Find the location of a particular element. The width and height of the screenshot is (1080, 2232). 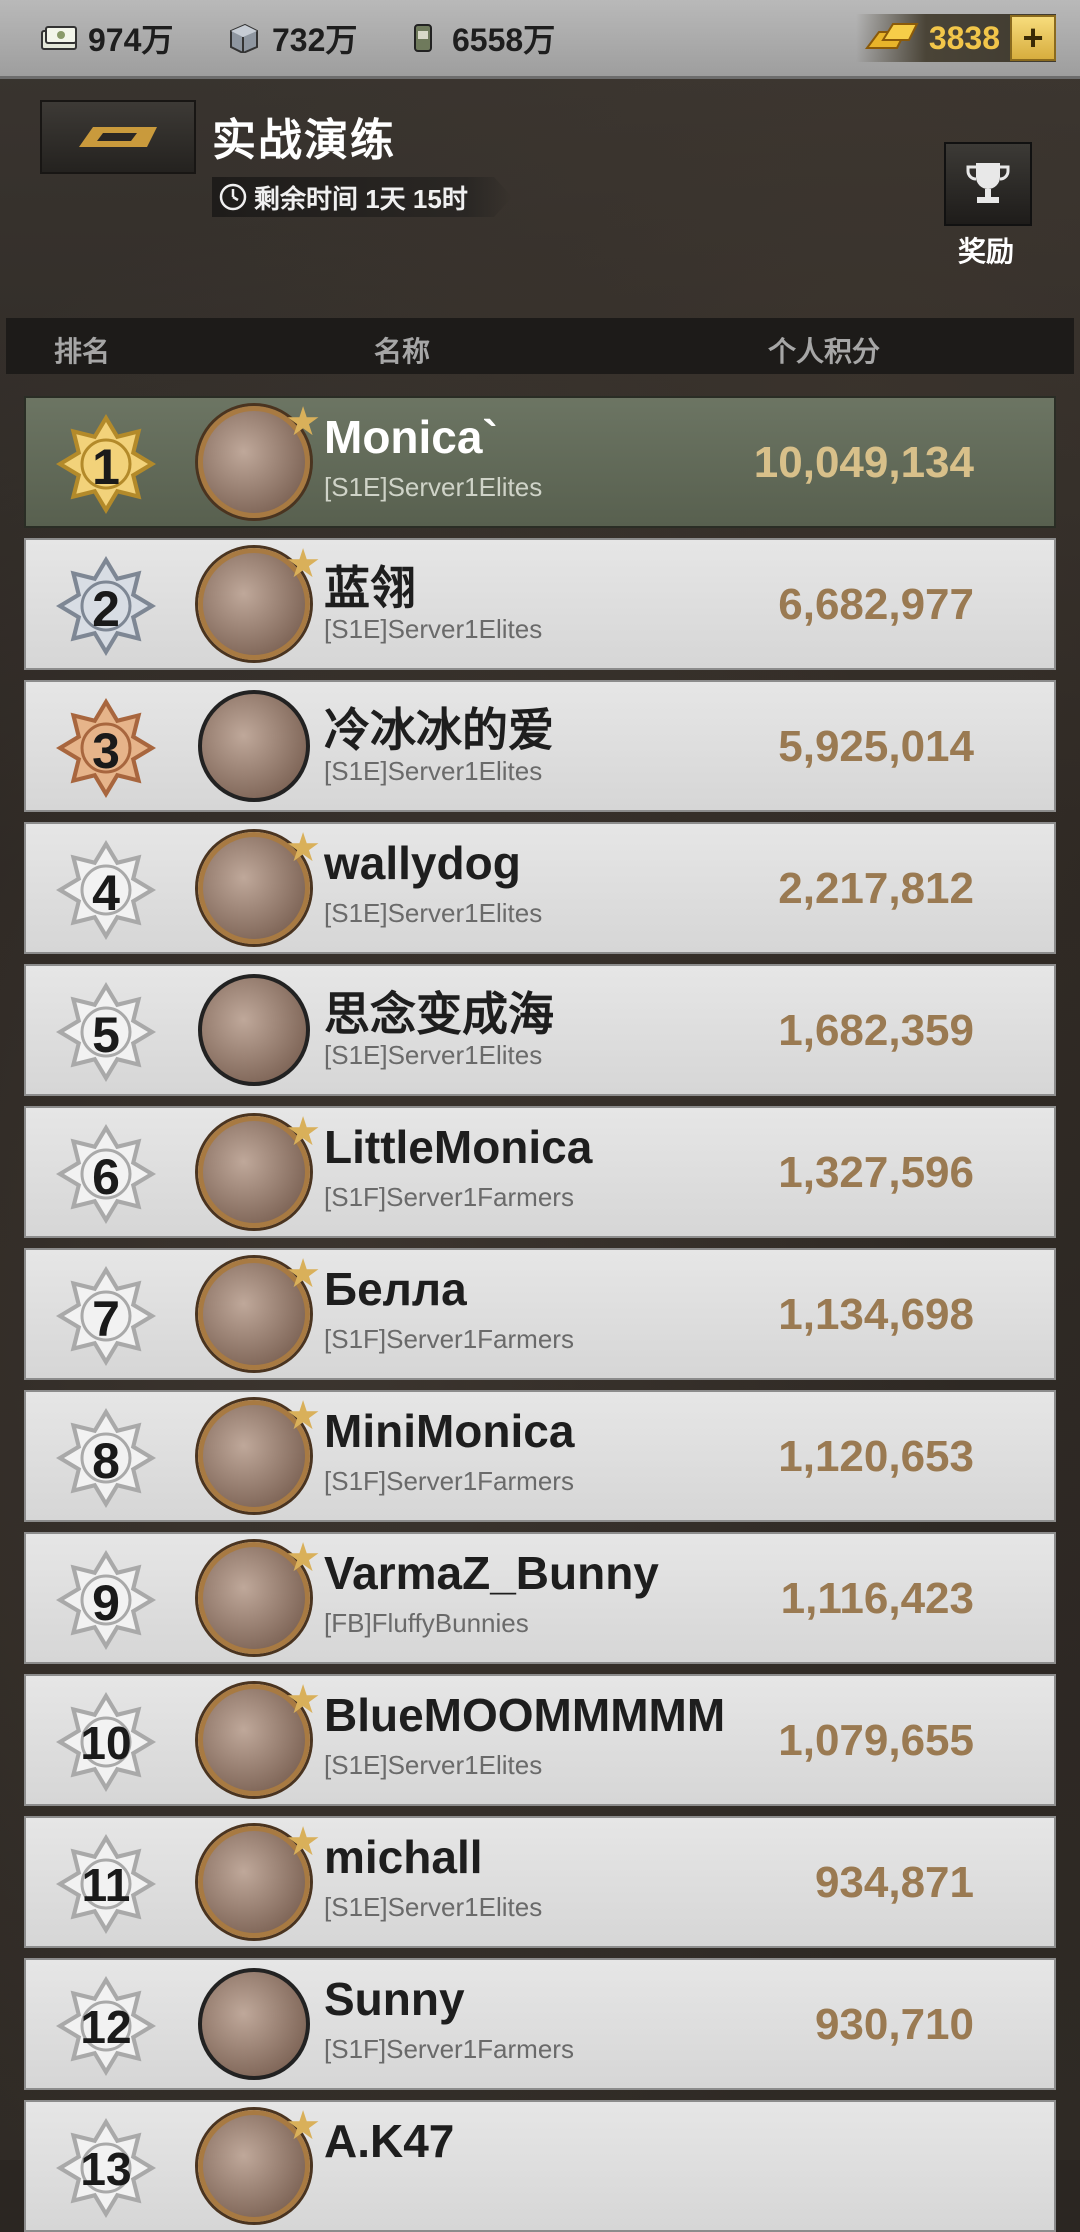

remaining-time-text: 剩余时间 1天 15时 is located at coordinates (361, 198).